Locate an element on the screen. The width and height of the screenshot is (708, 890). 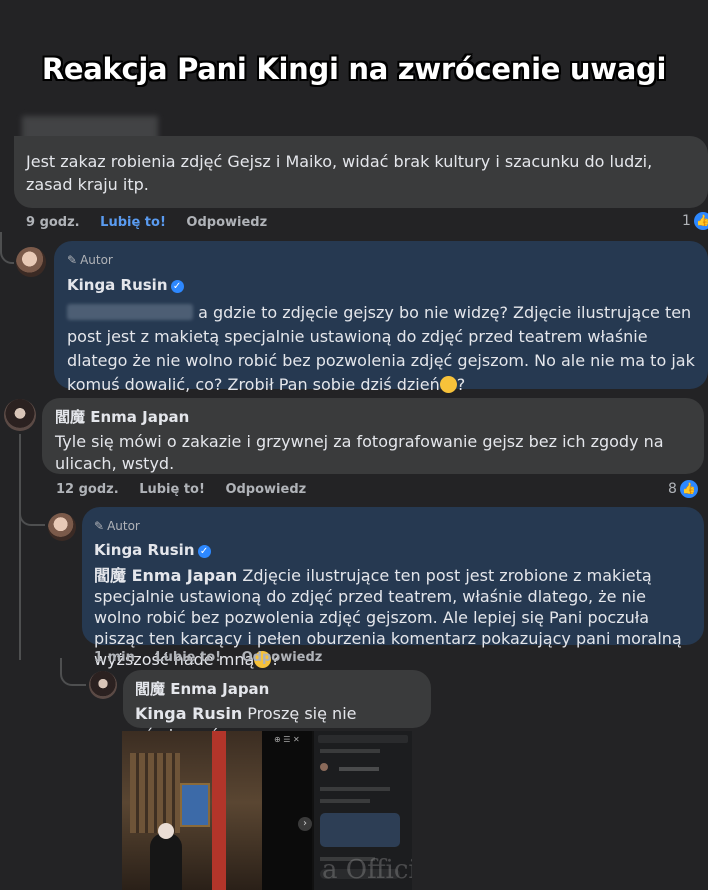
comment-2-reactions: 8 👍 is located at coordinates (683, 489).